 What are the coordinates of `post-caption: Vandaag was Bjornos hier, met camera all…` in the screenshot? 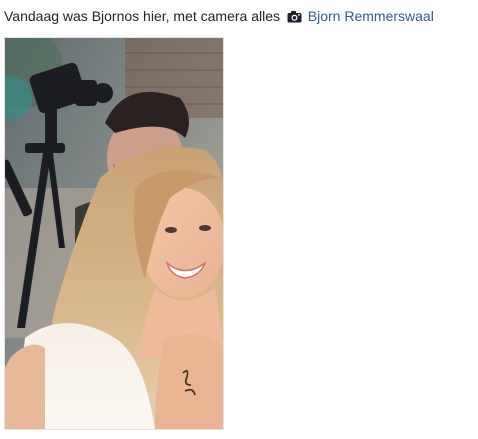 It's located at (219, 17).